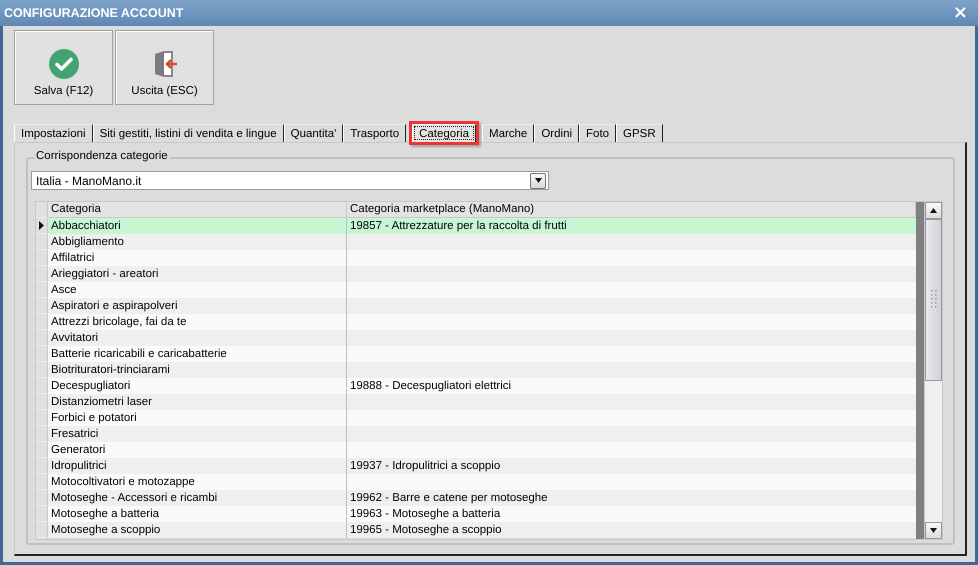 Image resolution: width=978 pixels, height=565 pixels. Describe the element at coordinates (476, 402) in the screenshot. I see `table-row: Distanziometri laser` at that location.